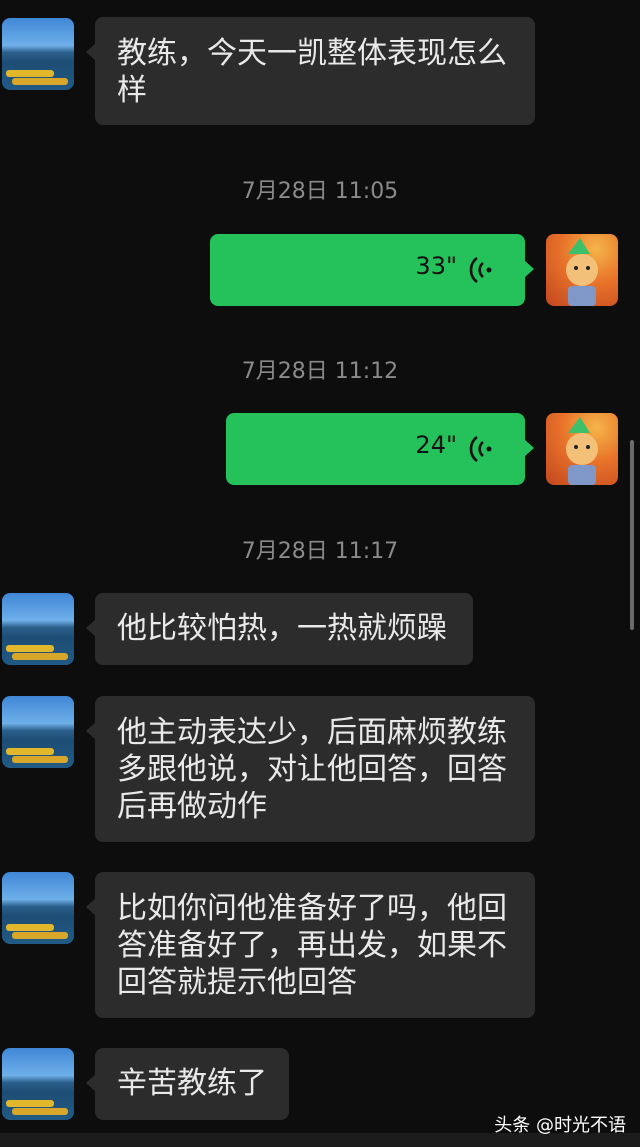 The width and height of the screenshot is (640, 1147). I want to click on message-text: 辛苦教练了, so click(192, 1083).